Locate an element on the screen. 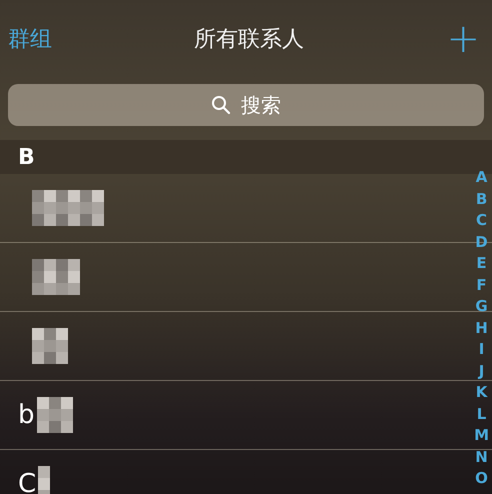 Image resolution: width=492 pixels, height=494 pixels. index-letter: K is located at coordinates (482, 393).